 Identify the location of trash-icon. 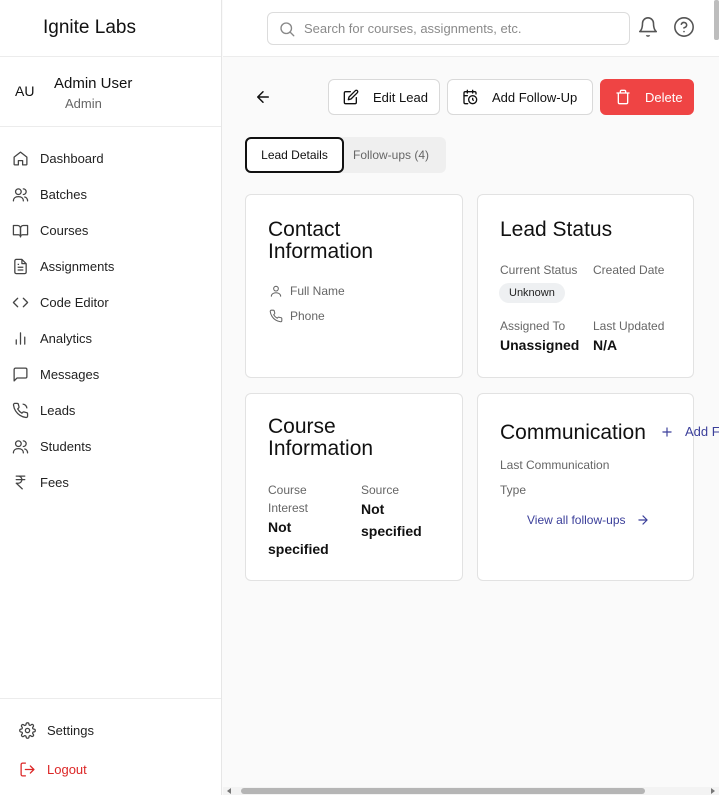
(623, 97).